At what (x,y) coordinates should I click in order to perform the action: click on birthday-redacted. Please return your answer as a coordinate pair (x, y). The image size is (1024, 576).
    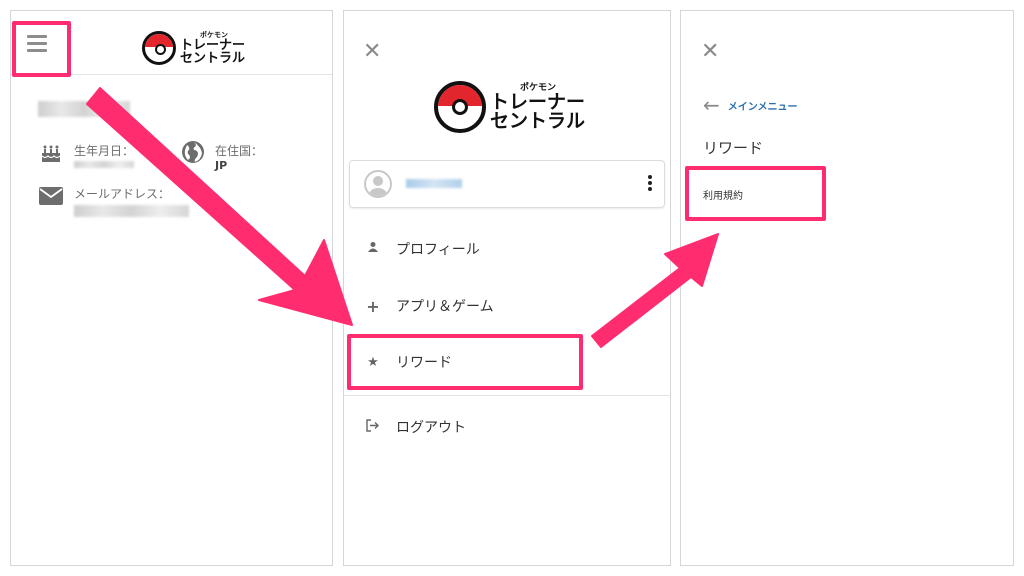
    Looking at the image, I should click on (104, 164).